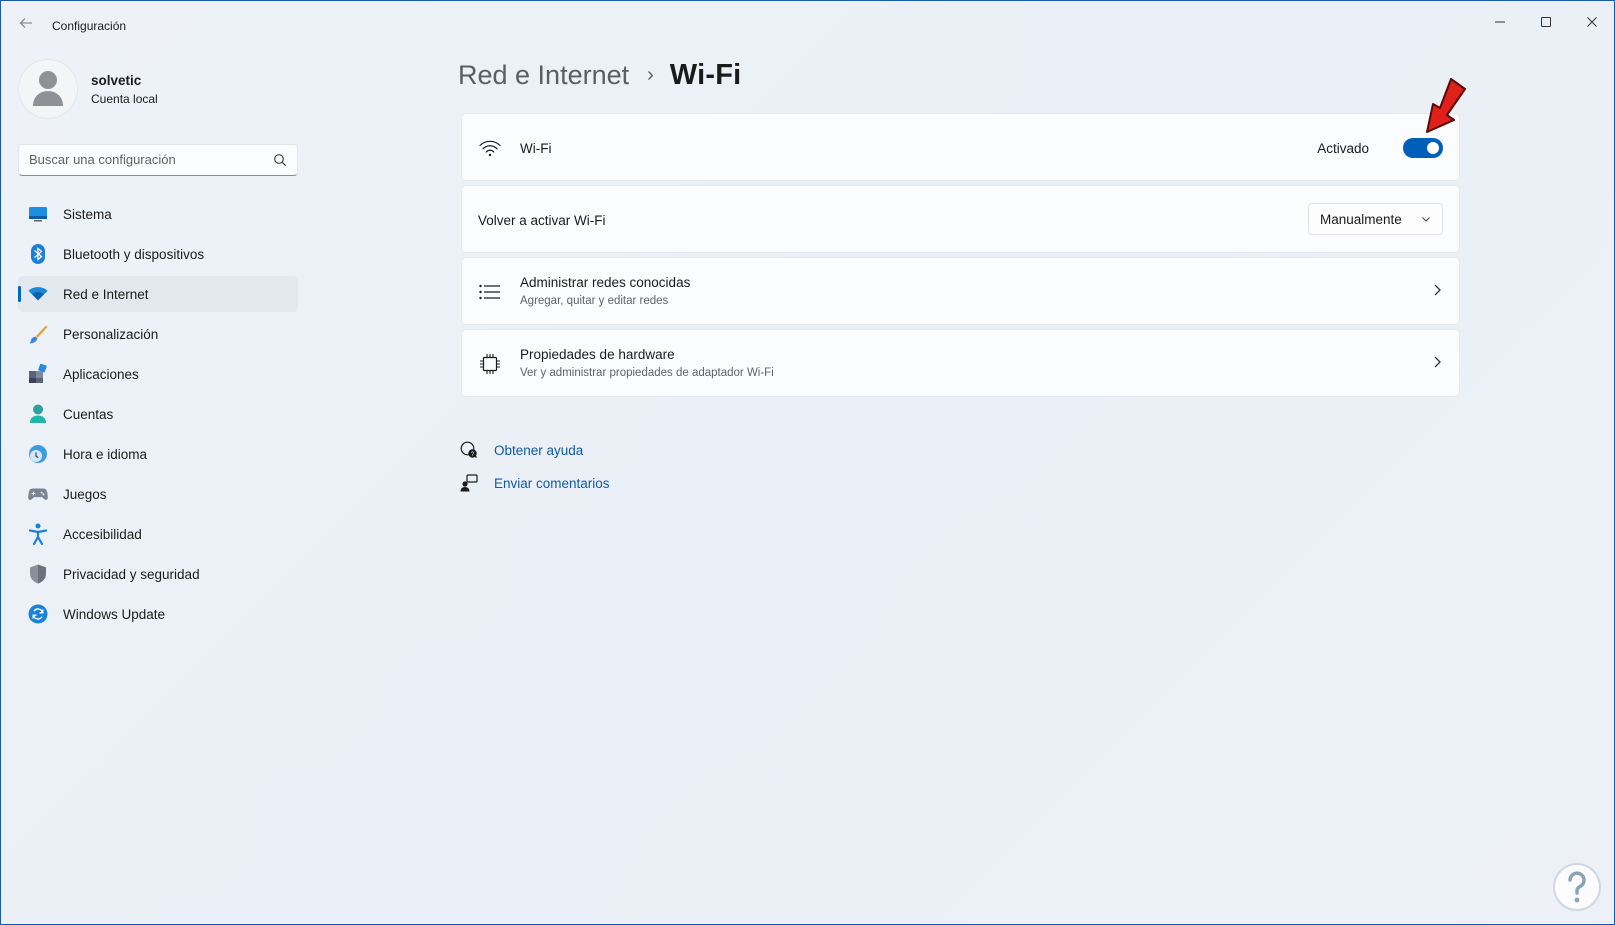 The height and width of the screenshot is (925, 1615). I want to click on search-input, so click(144, 159).